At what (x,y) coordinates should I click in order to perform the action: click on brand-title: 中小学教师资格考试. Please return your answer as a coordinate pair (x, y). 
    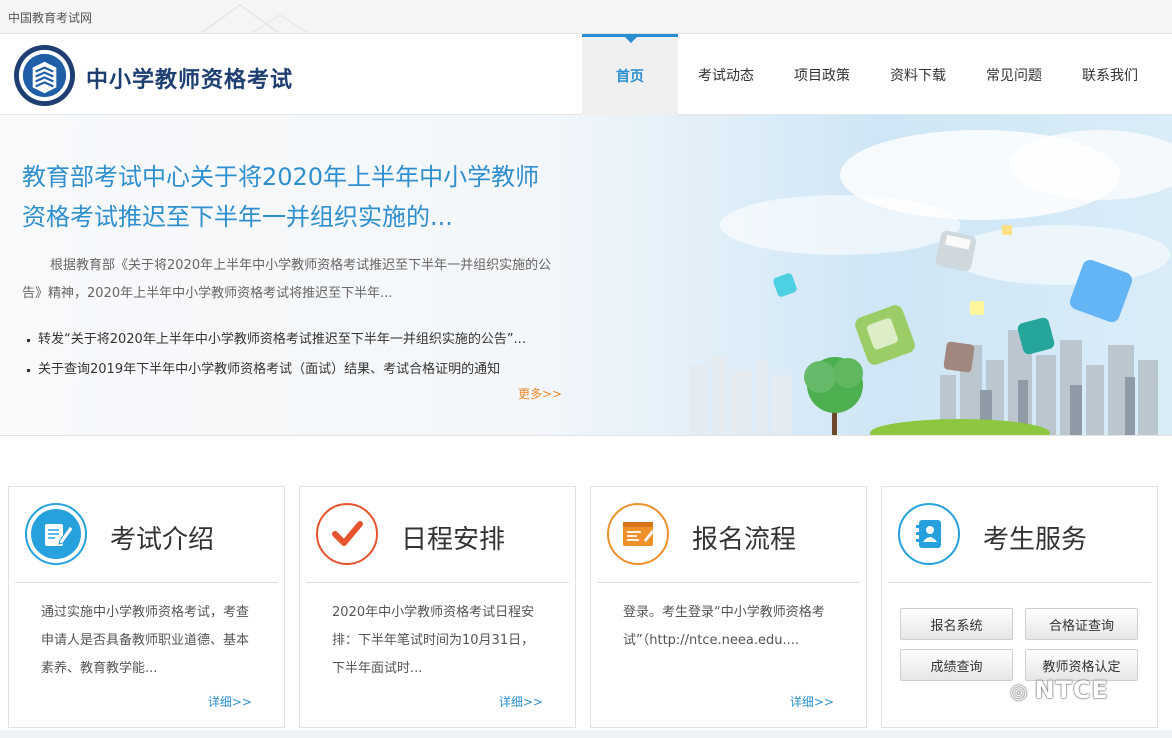
    Looking at the image, I should click on (189, 78).